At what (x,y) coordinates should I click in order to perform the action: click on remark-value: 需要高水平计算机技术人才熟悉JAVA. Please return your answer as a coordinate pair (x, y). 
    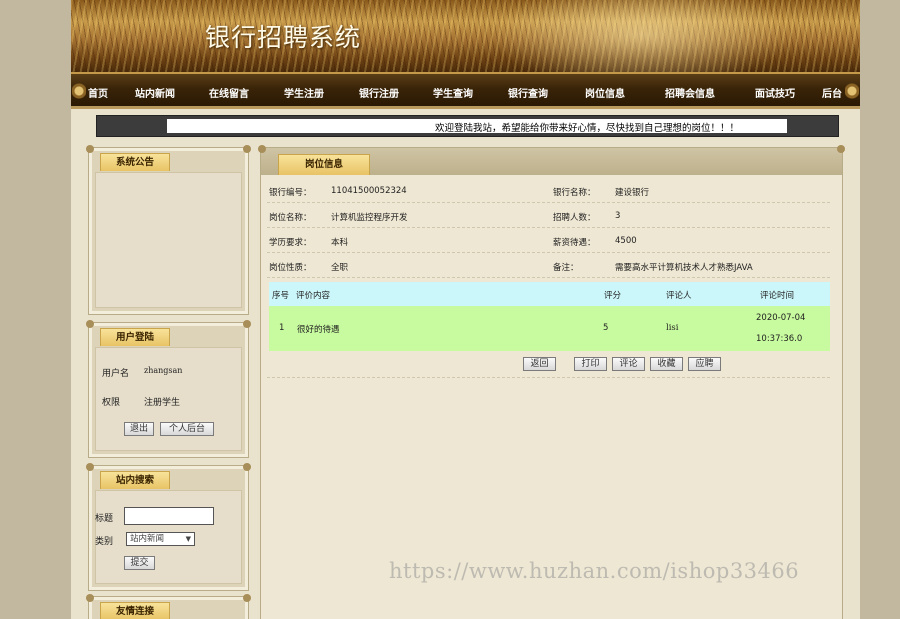
    Looking at the image, I should click on (684, 268).